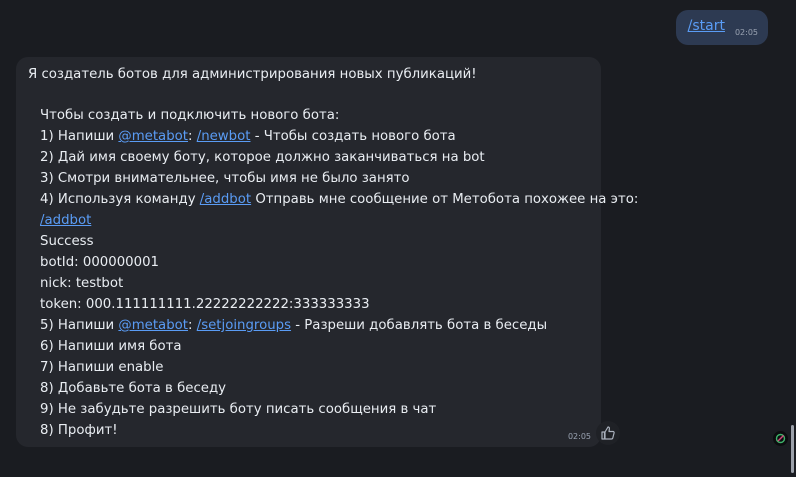 The width and height of the screenshot is (796, 477). I want to click on message-line: 8) Добавьте бота в беседу, so click(133, 389).